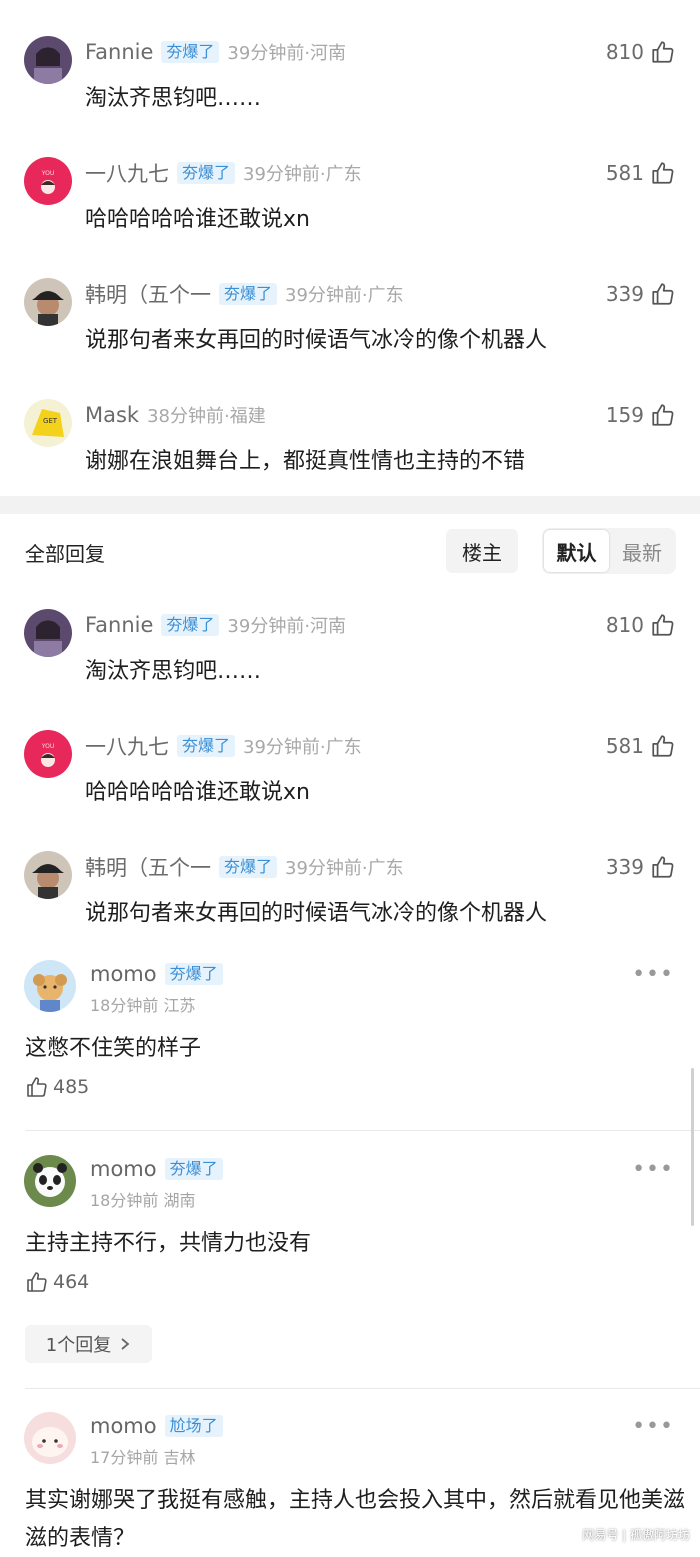  Describe the element at coordinates (642, 551) in the screenshot. I see `sort-latest-tab: 最新` at that location.